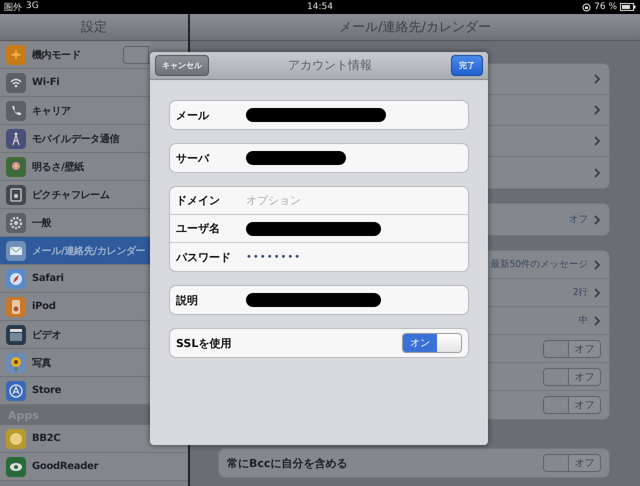 This screenshot has width=640, height=486. Describe the element at coordinates (16, 362) in the screenshot. I see `sunflower-icon` at that location.